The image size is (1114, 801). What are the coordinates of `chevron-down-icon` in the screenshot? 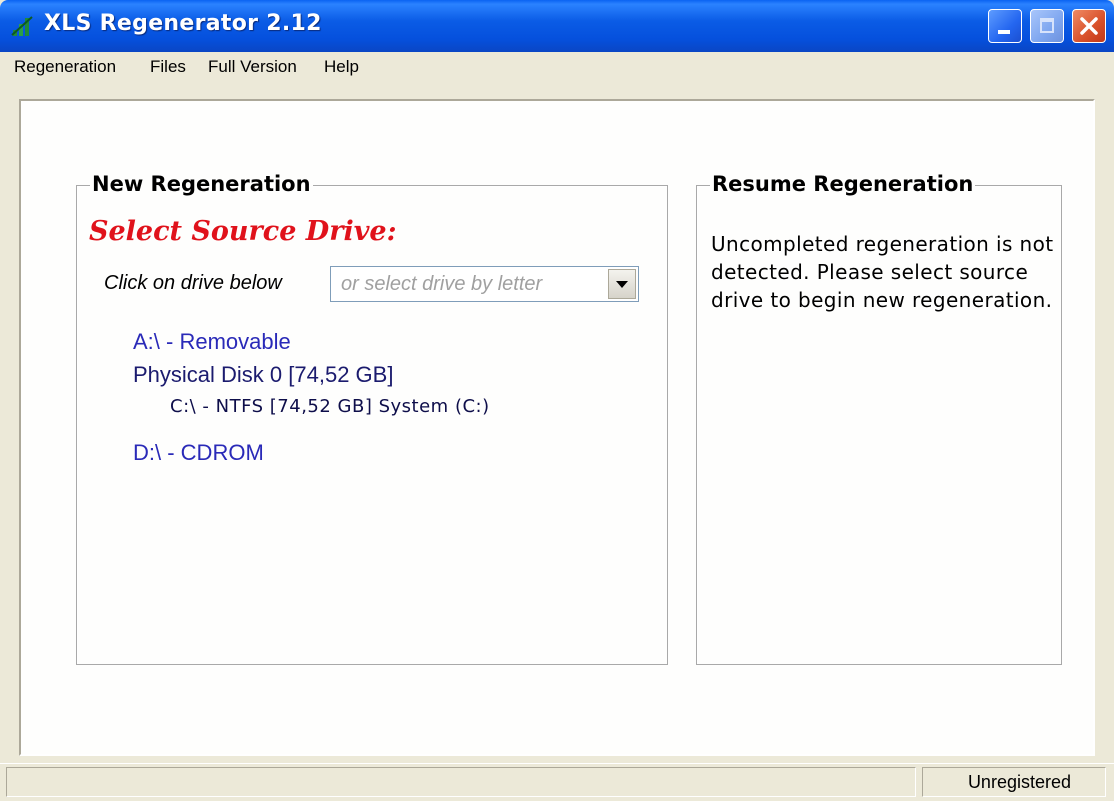 It's located at (622, 284).